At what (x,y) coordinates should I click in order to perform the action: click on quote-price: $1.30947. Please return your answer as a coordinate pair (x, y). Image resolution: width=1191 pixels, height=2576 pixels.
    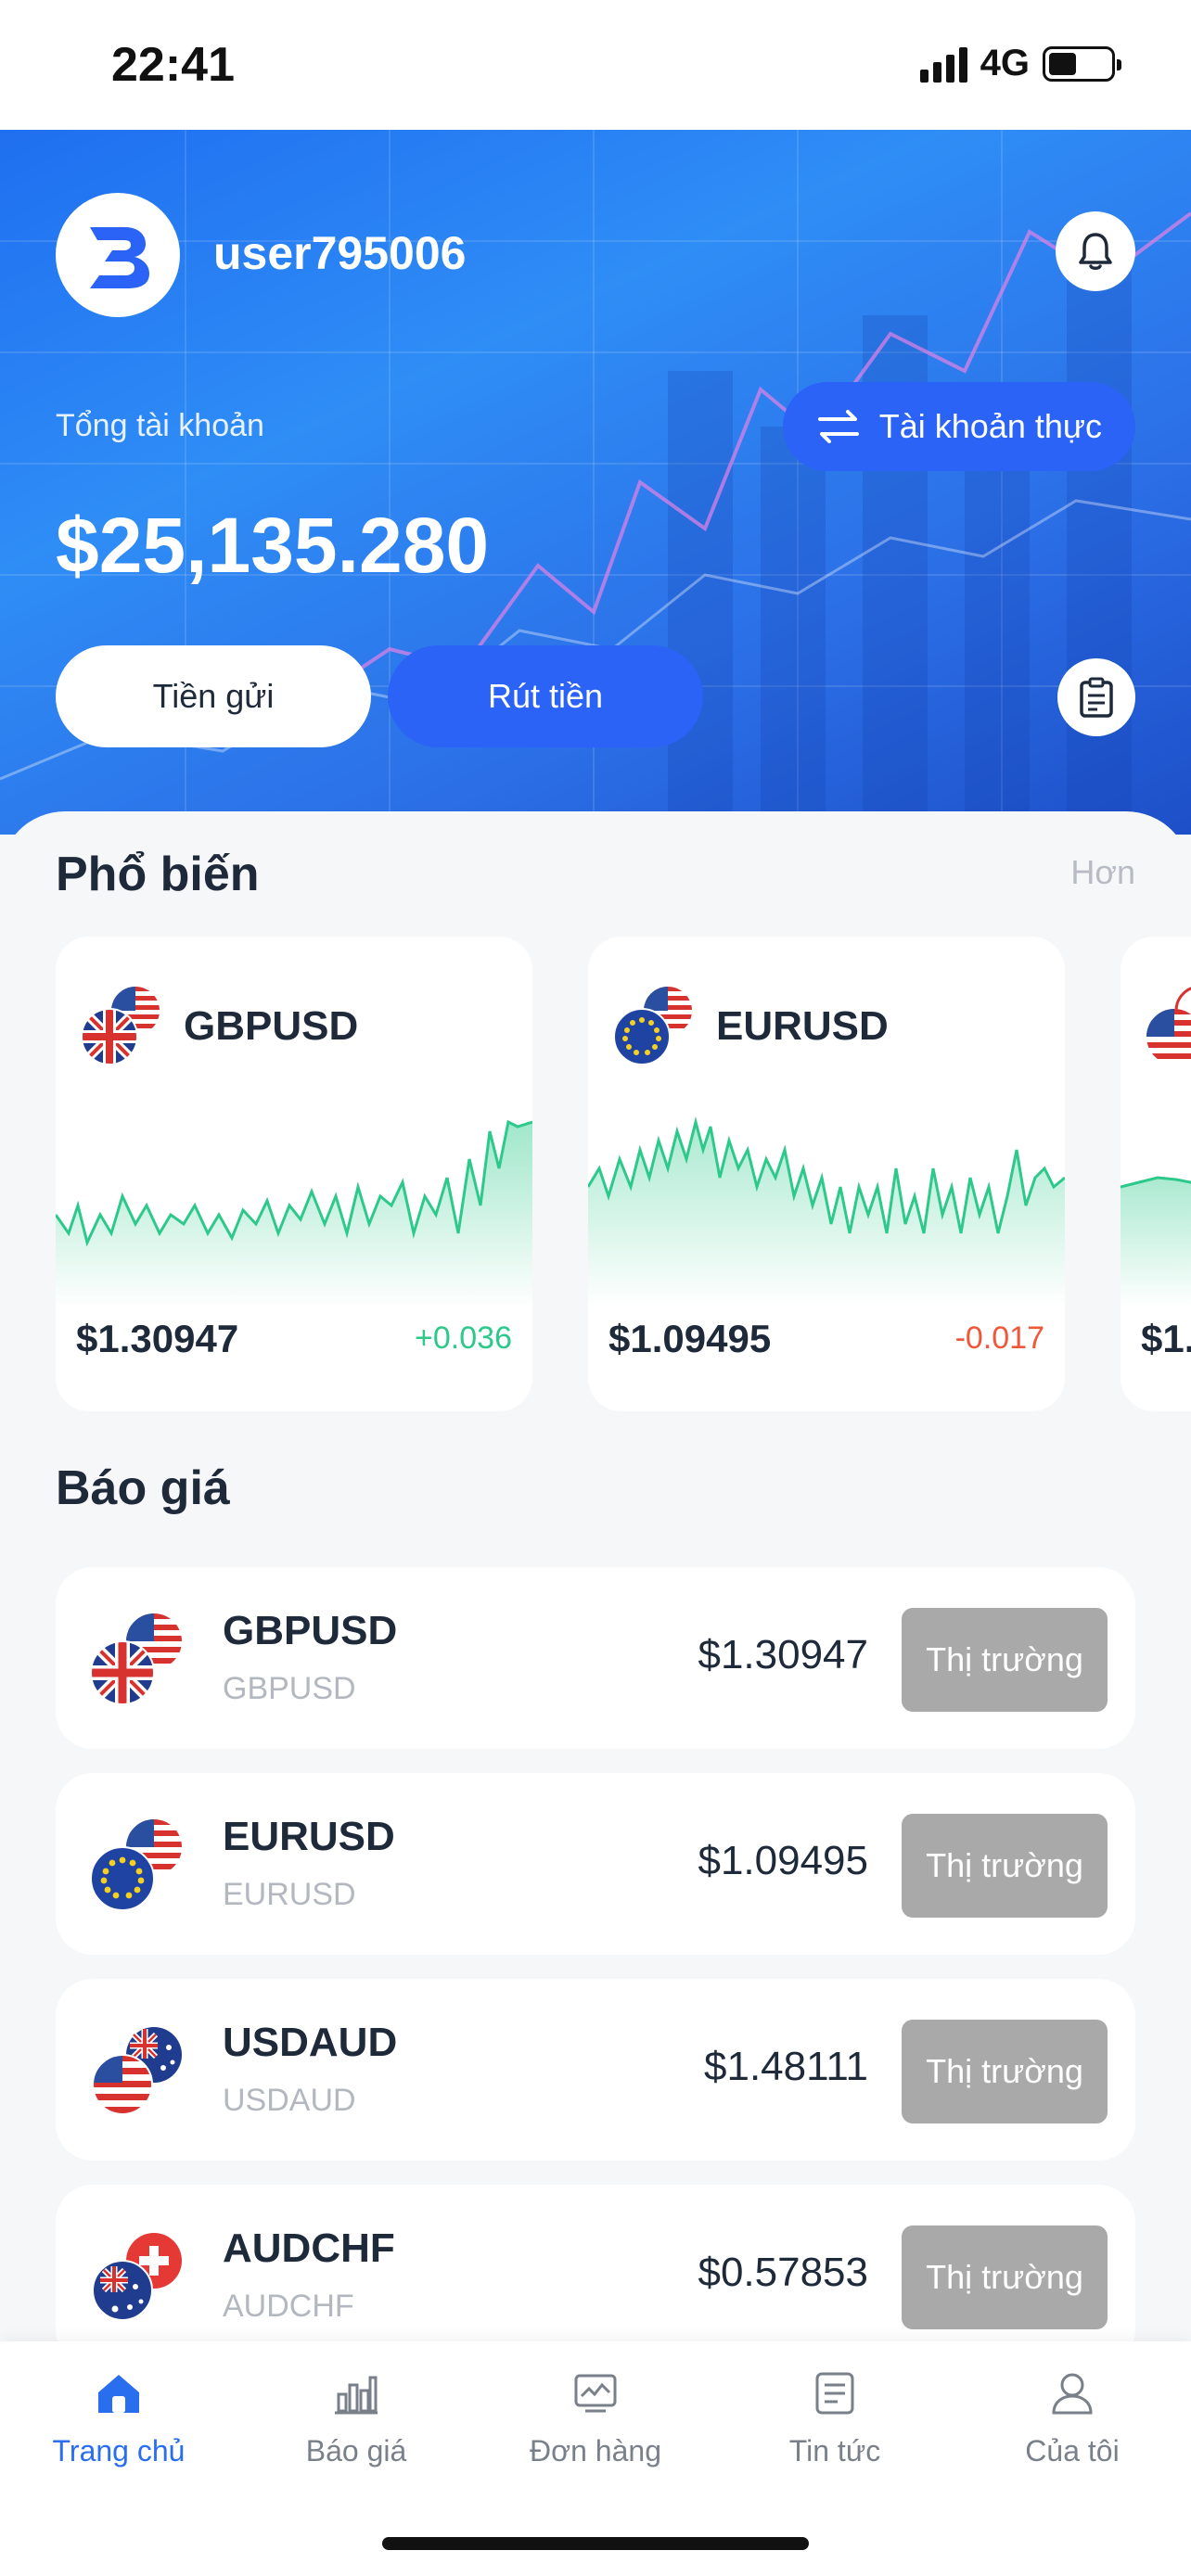
    Looking at the image, I should click on (783, 1654).